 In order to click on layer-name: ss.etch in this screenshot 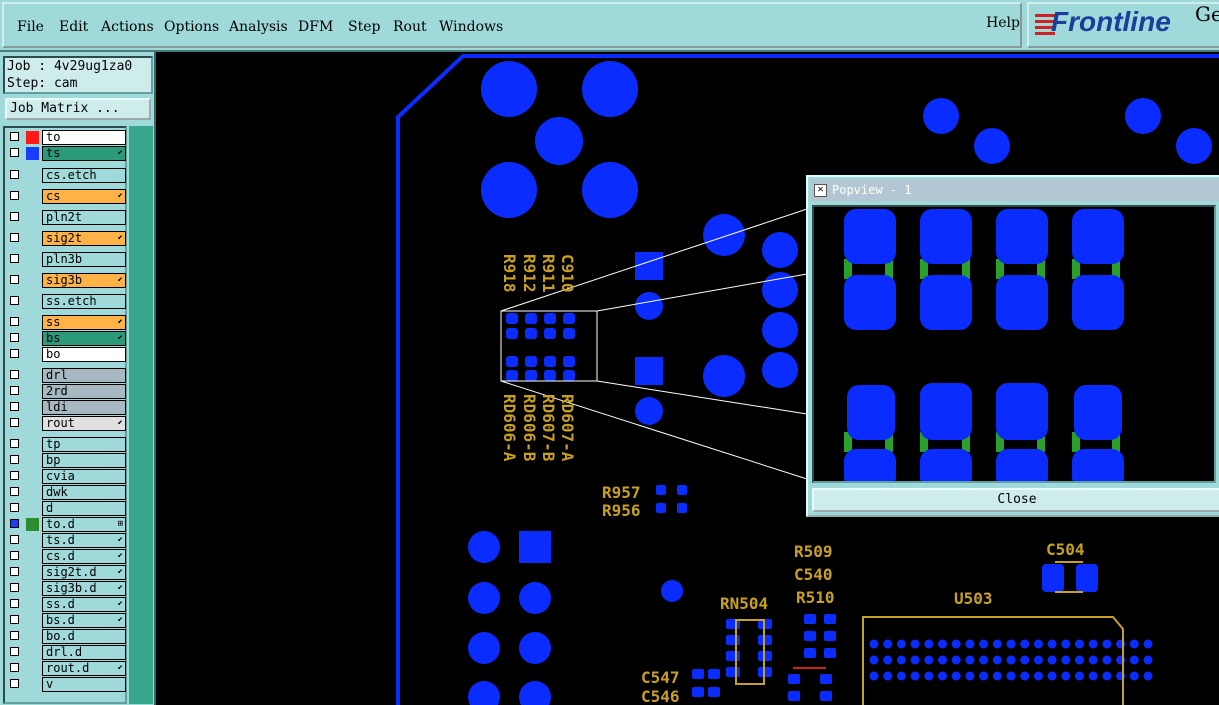, I will do `click(84, 301)`.